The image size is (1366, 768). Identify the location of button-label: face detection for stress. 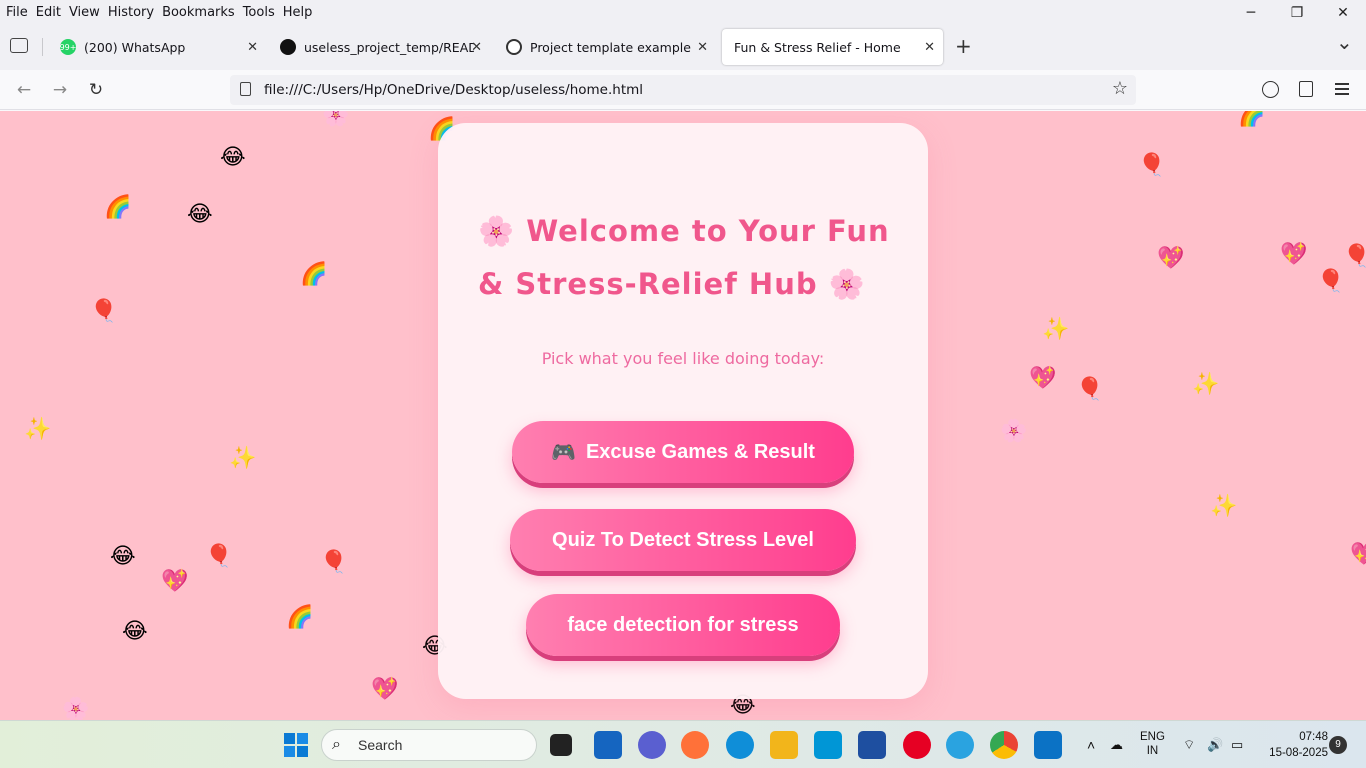
(683, 624).